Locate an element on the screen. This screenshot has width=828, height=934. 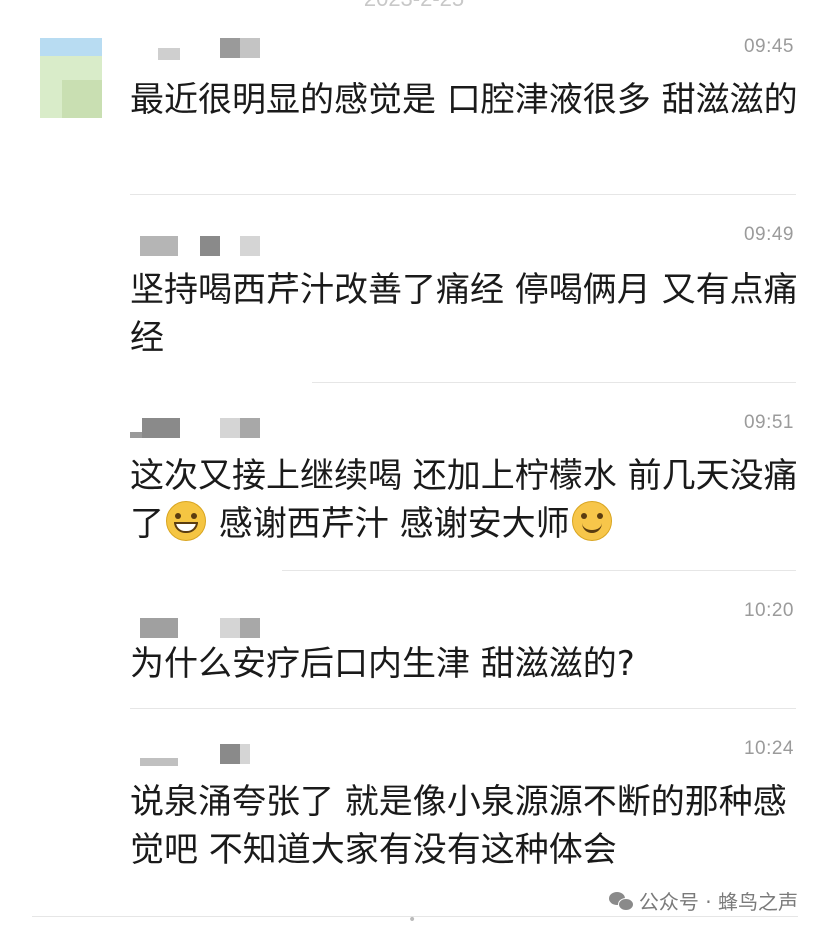
comment-text: 为什么安疗后口内生津 甜滋滋的? is located at coordinates (382, 664).